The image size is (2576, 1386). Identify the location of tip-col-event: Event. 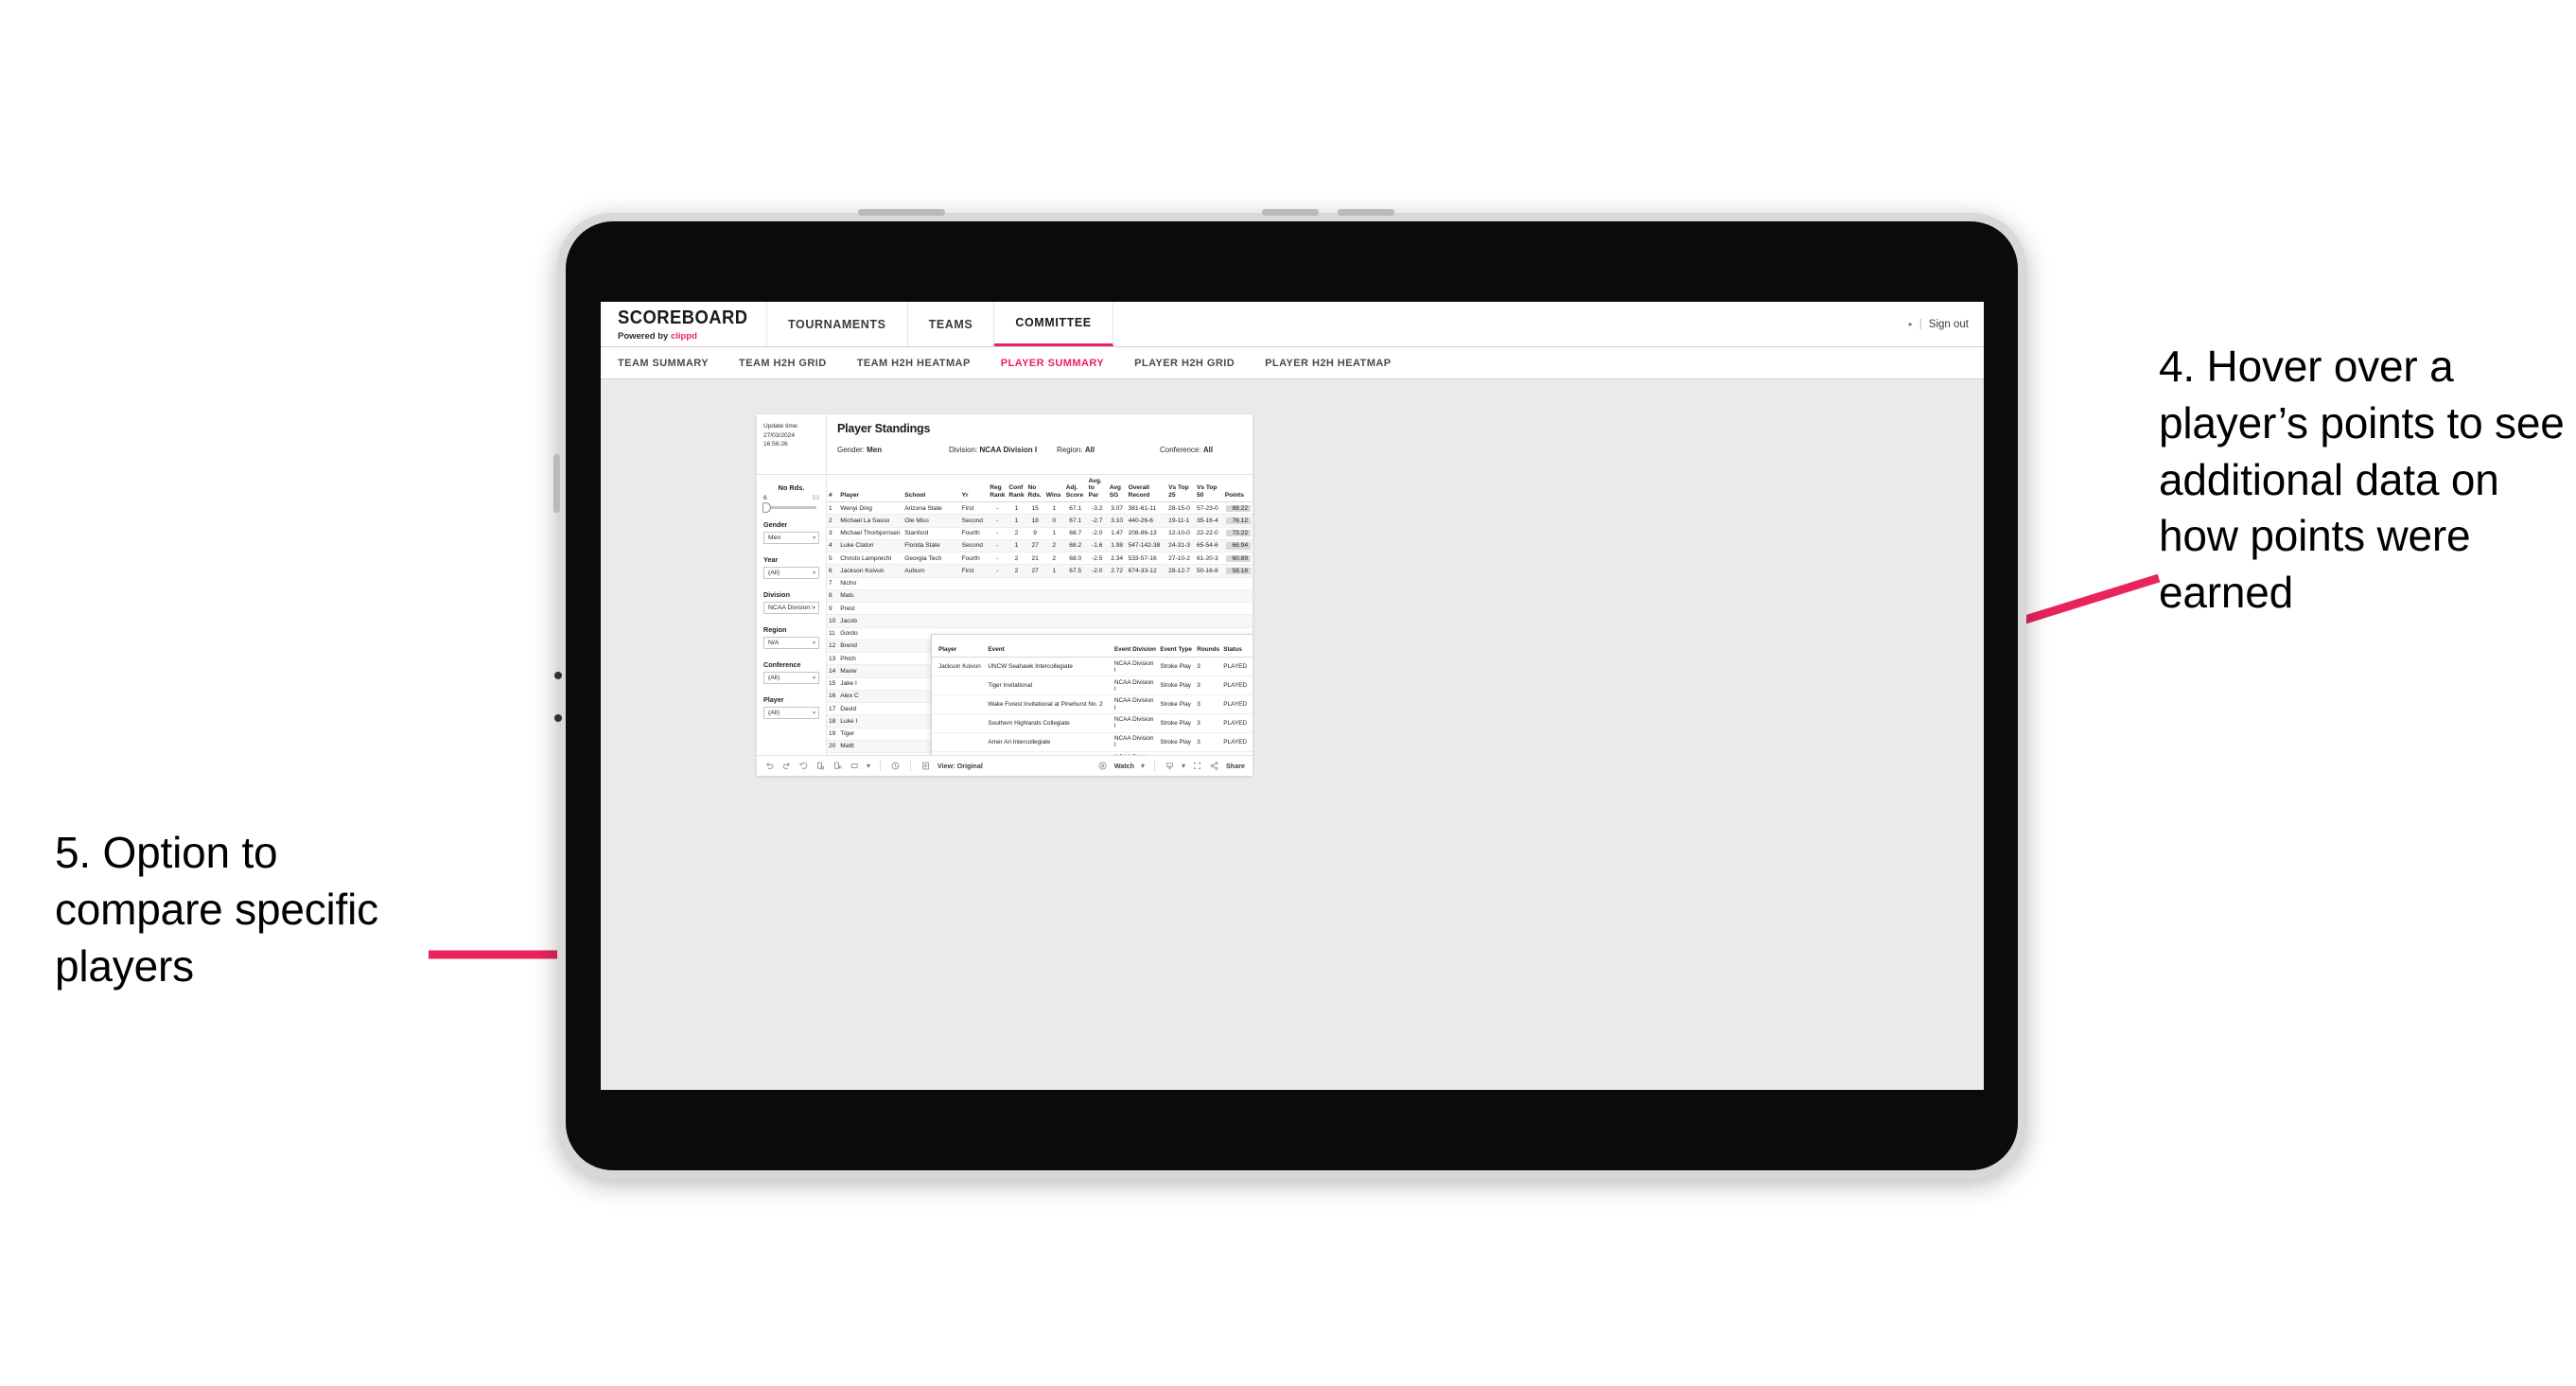
(1049, 646).